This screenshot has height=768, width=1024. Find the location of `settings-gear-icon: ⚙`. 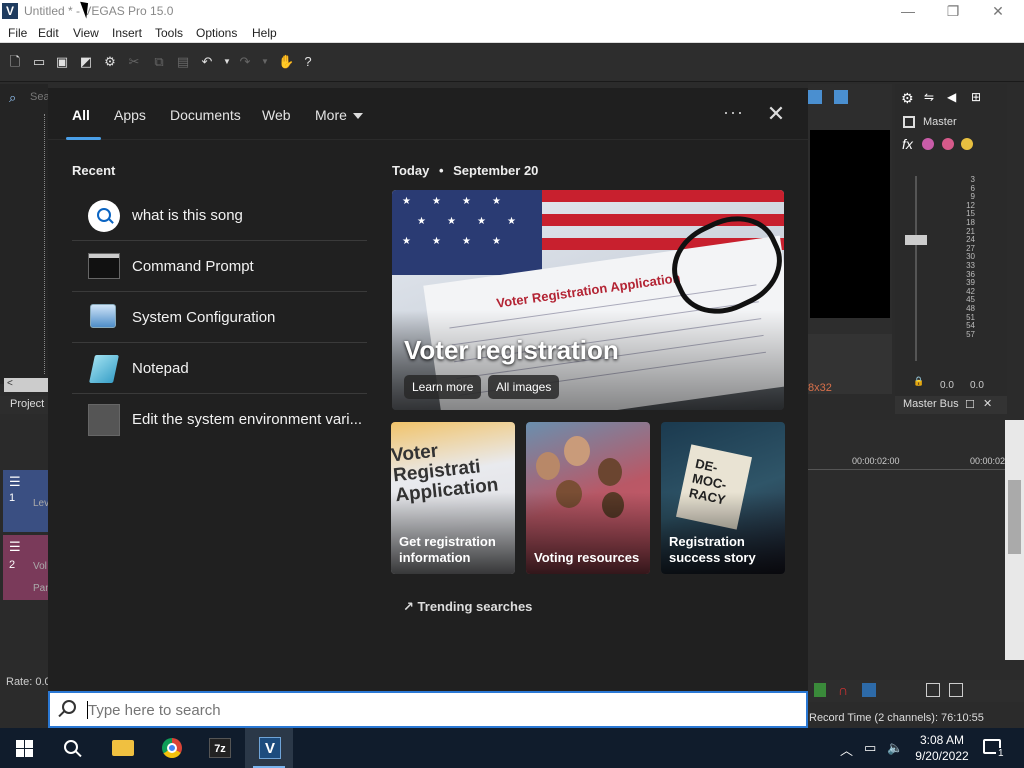

settings-gear-icon: ⚙ is located at coordinates (110, 62).